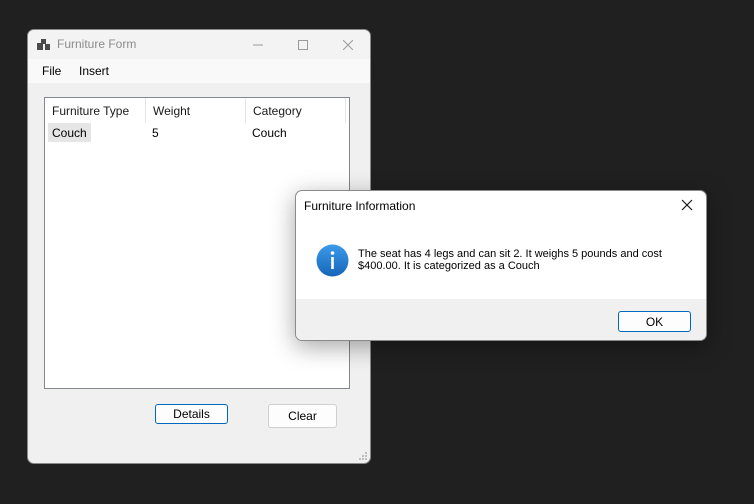 The height and width of the screenshot is (504, 754). I want to click on maximize-icon, so click(303, 44).